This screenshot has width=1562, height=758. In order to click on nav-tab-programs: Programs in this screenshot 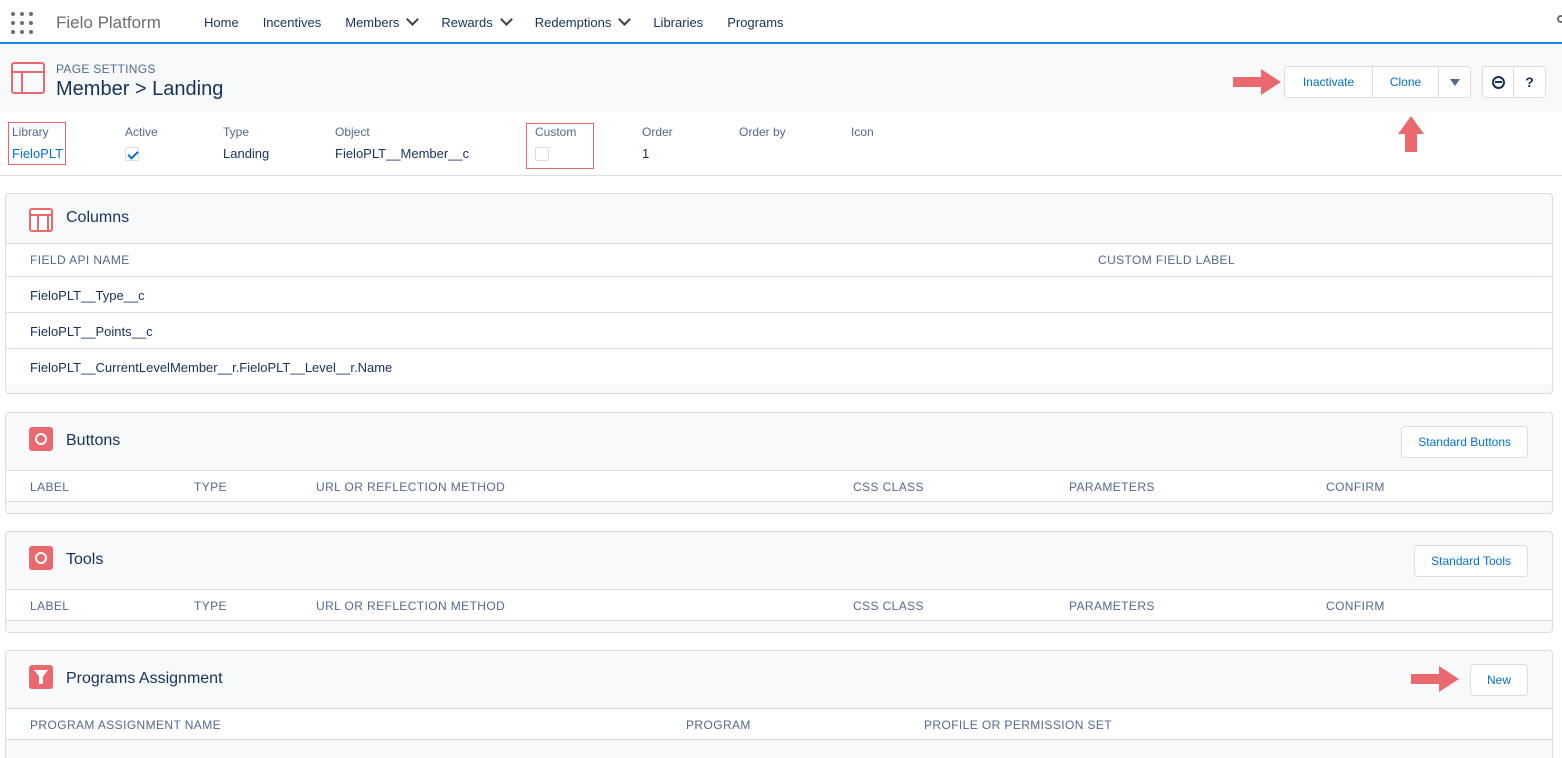, I will do `click(755, 22)`.